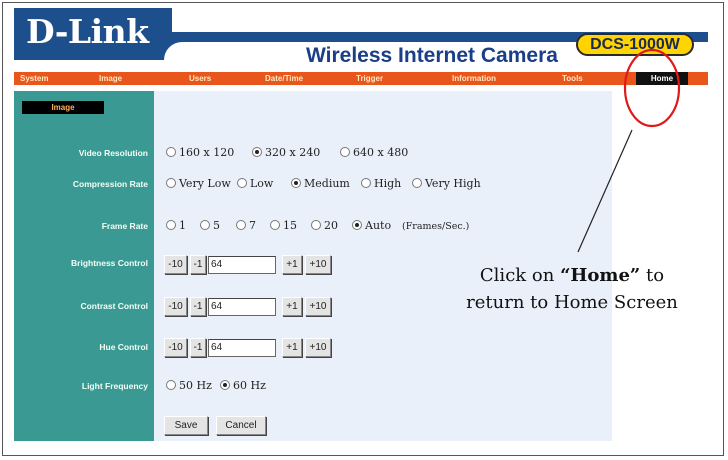  Describe the element at coordinates (652, 88) in the screenshot. I see `home-highlight-circle` at that location.